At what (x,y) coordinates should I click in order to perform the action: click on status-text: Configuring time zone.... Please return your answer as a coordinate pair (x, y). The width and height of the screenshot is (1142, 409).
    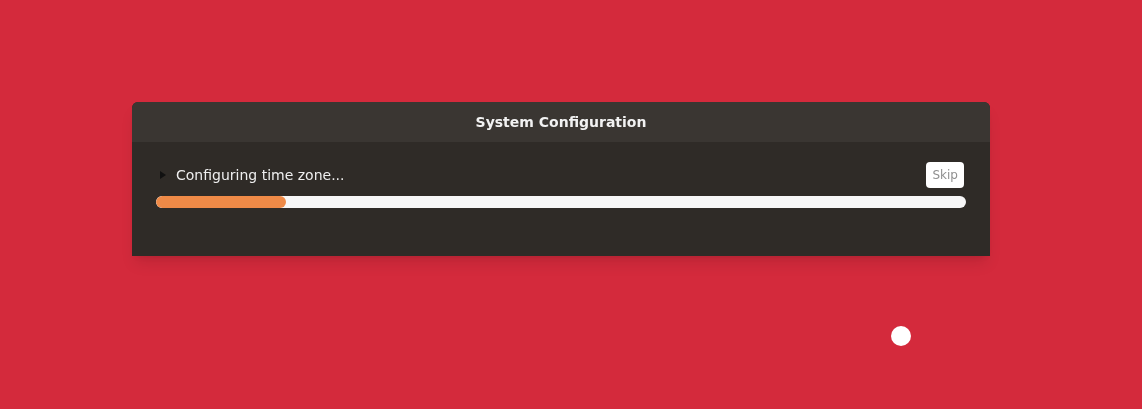
    Looking at the image, I should click on (260, 175).